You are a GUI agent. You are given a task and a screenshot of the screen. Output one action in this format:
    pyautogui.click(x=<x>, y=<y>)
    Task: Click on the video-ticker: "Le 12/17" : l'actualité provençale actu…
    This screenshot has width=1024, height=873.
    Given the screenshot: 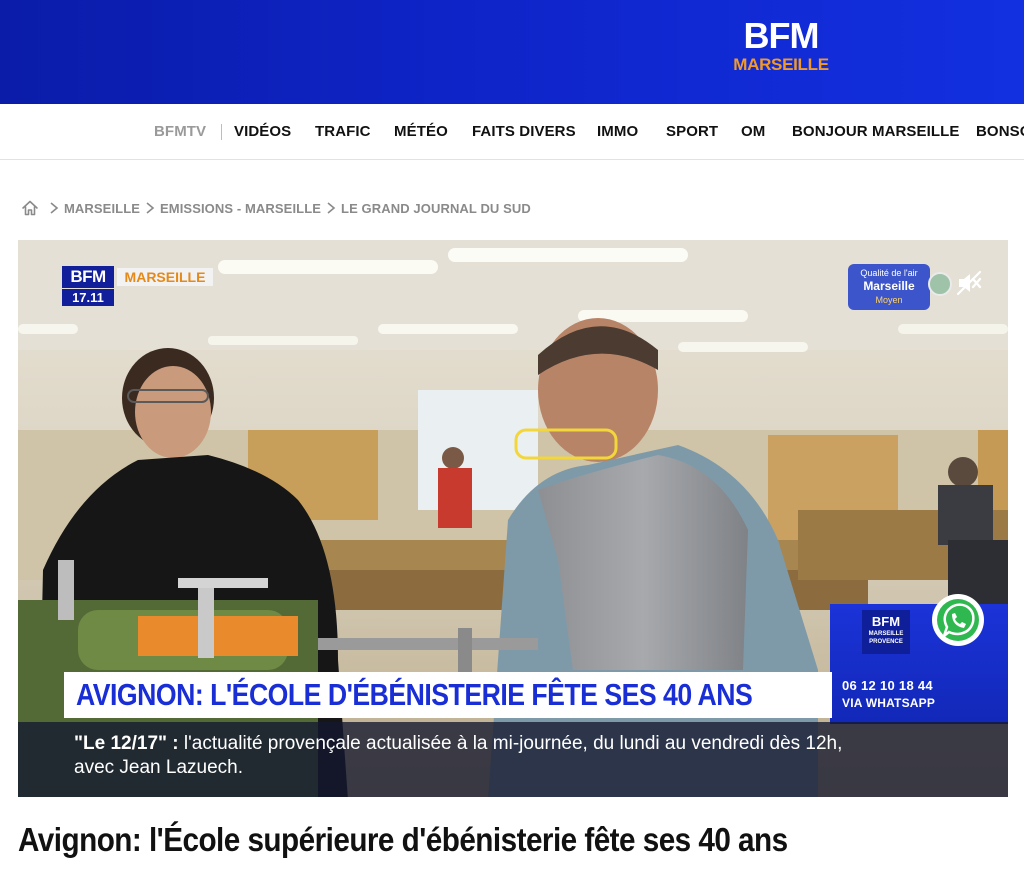 What is the action you would take?
    pyautogui.click(x=513, y=759)
    